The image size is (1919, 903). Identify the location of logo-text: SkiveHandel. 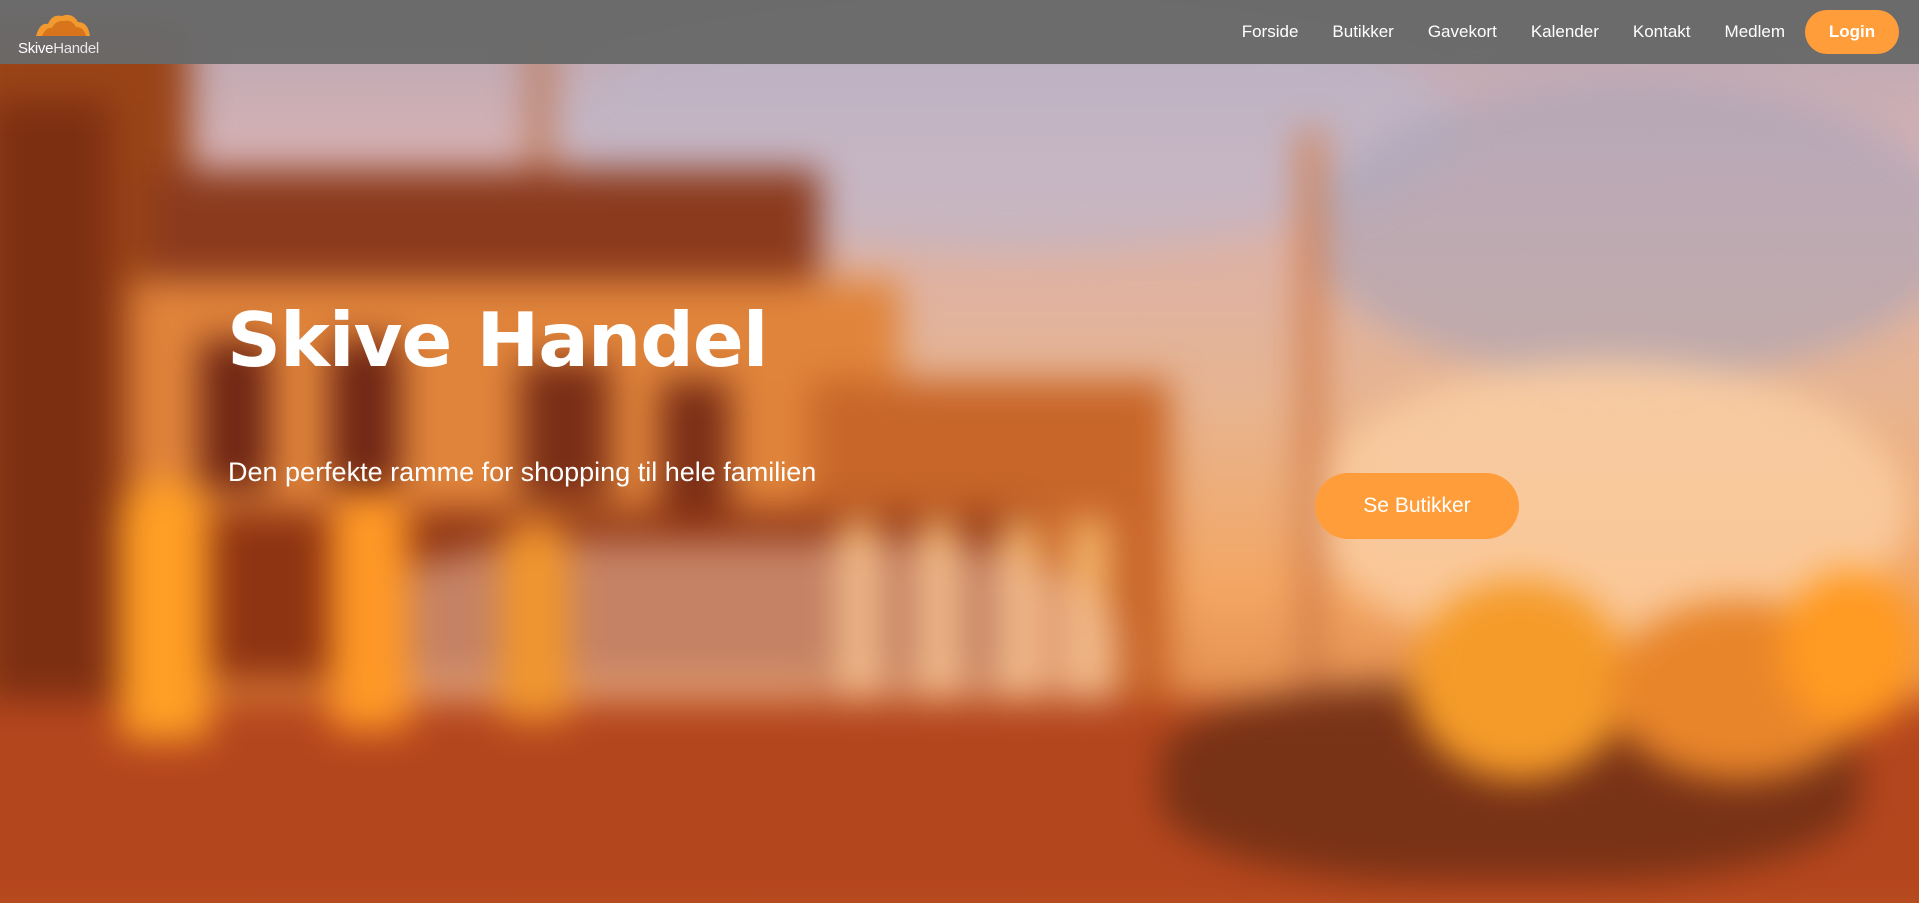
(58, 48).